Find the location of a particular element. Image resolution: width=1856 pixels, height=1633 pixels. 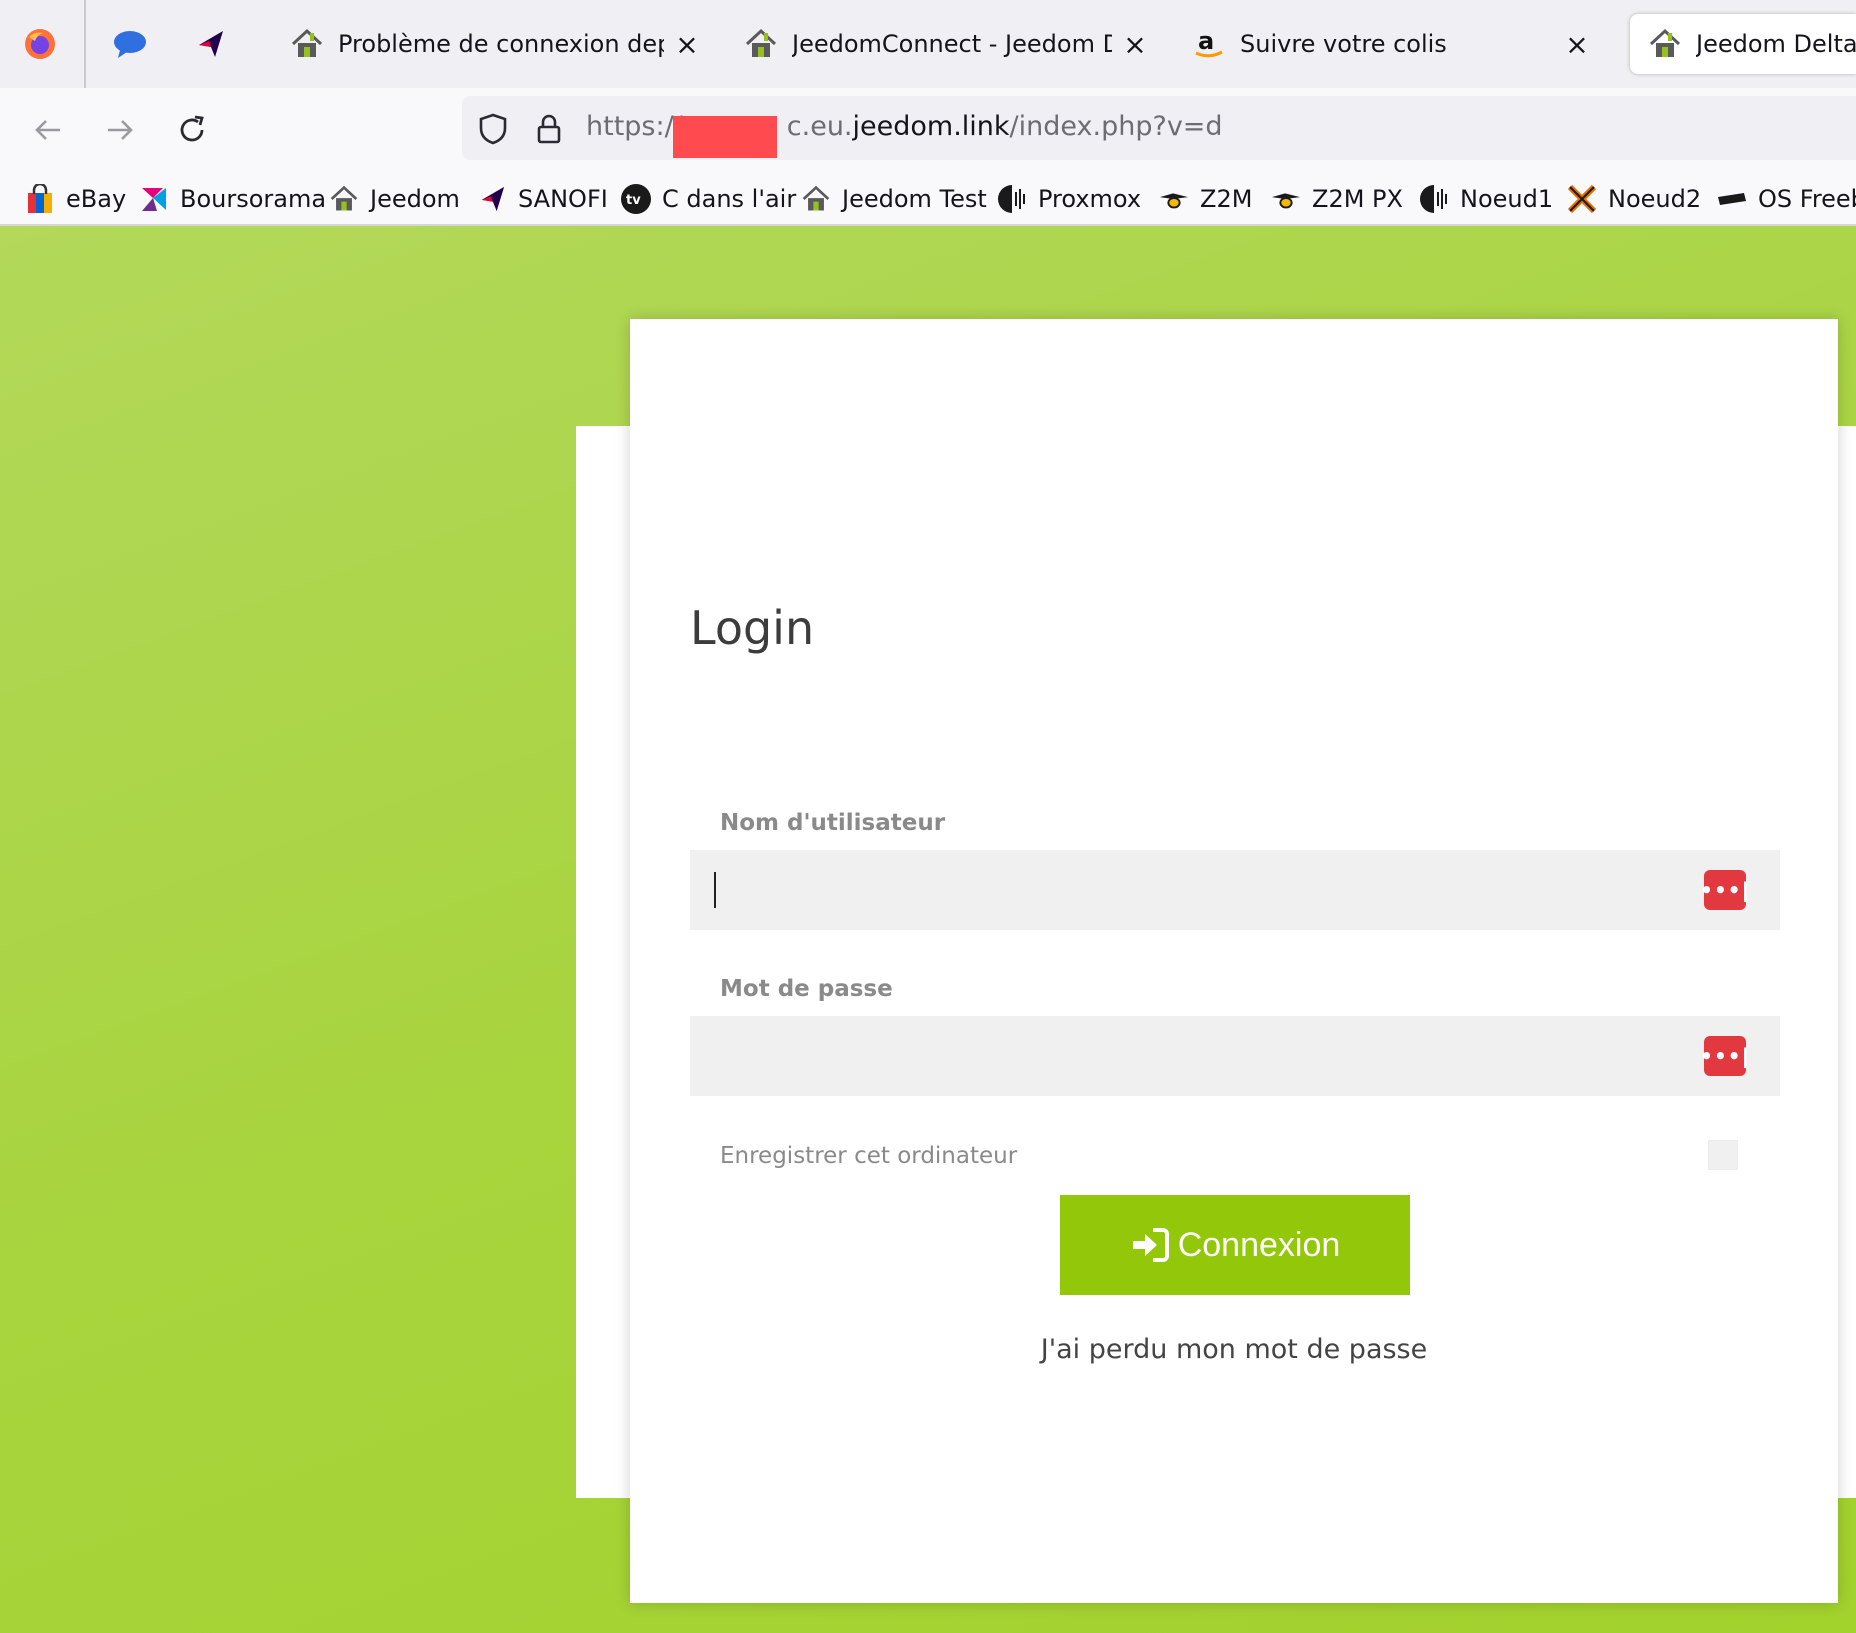

chat-bubble-icon is located at coordinates (130, 44).